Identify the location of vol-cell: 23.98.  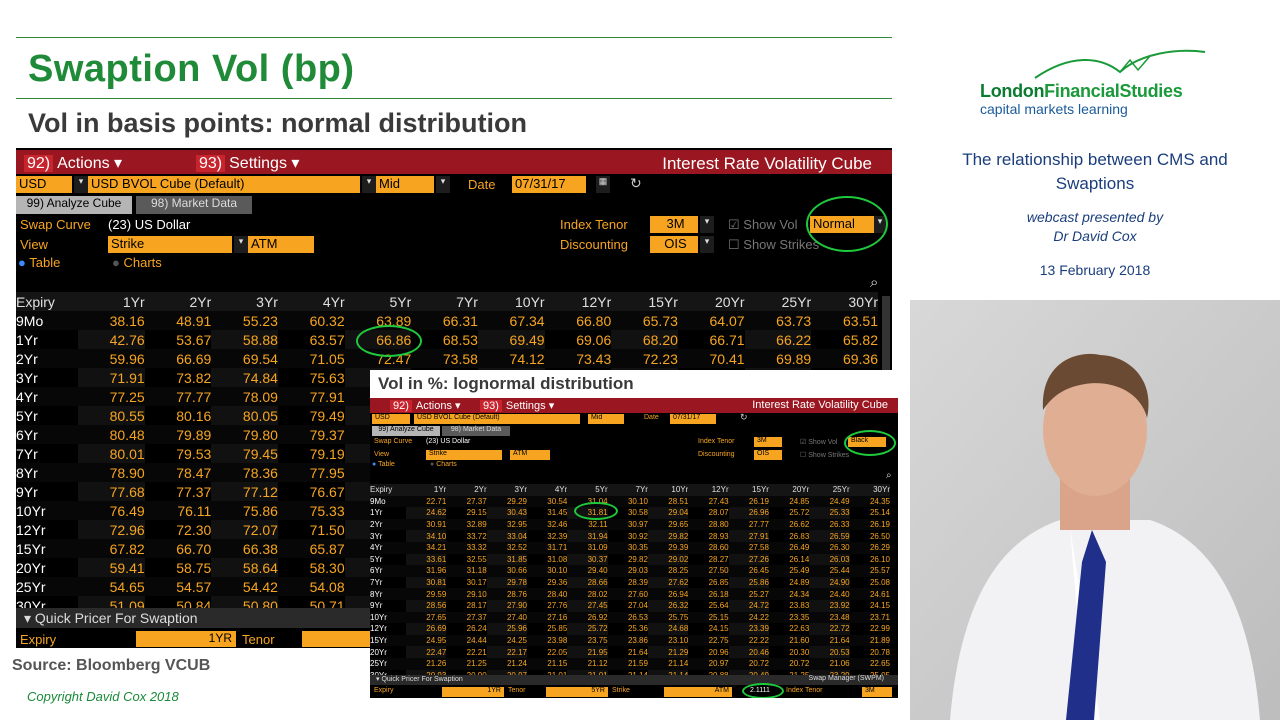
(547, 640).